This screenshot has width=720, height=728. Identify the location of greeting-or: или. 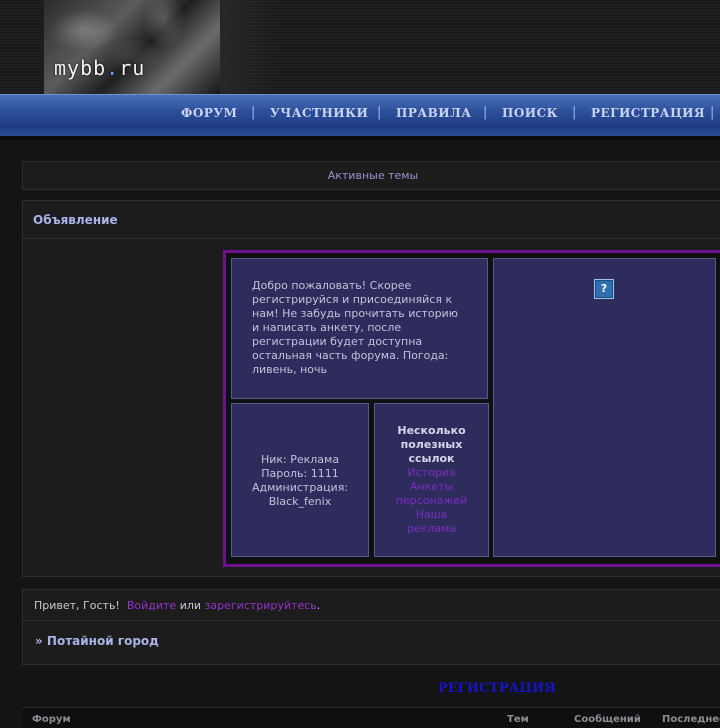
(190, 605).